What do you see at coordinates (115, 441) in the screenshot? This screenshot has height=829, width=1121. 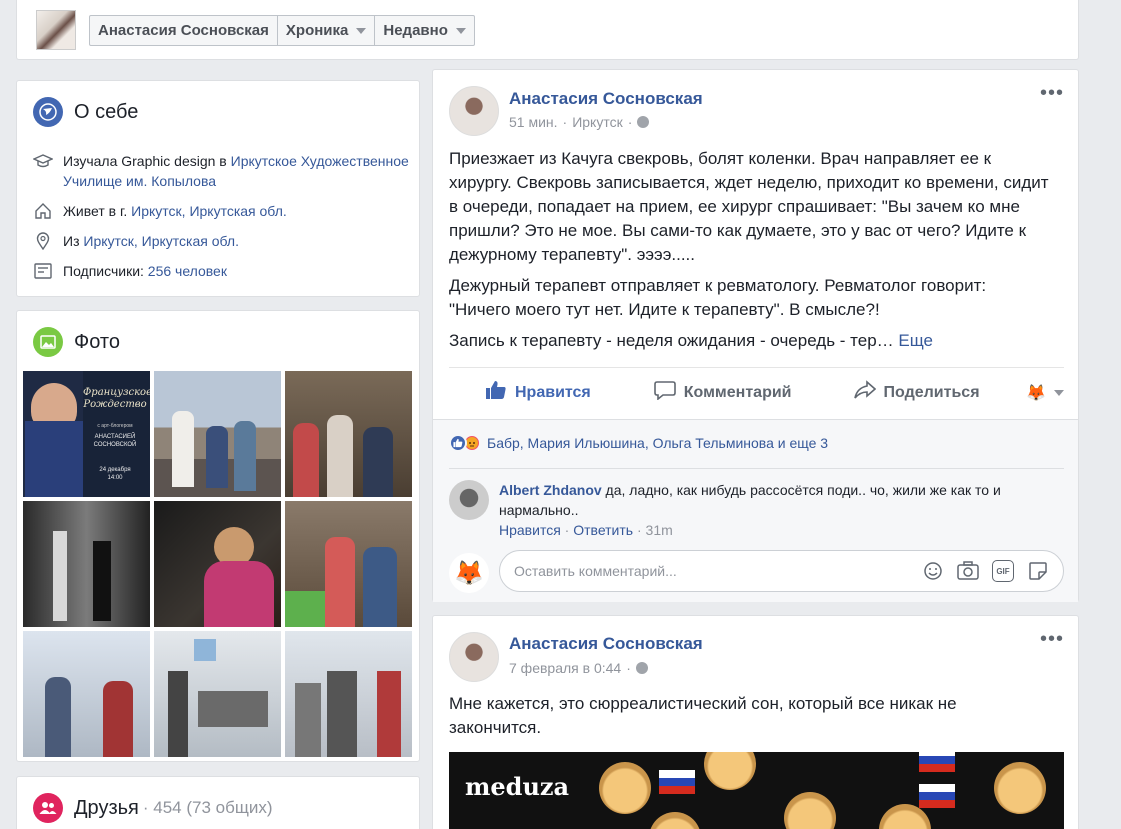 I see `poster-name: АНАСТАСИЕЙ СОСНОВСКОЙ` at bounding box center [115, 441].